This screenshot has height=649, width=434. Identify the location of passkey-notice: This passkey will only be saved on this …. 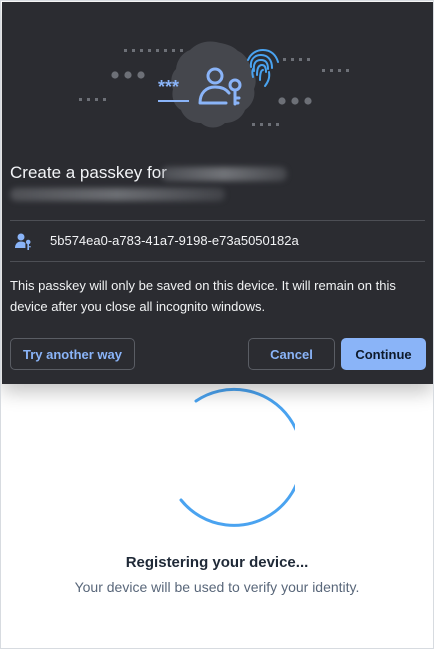
(203, 296).